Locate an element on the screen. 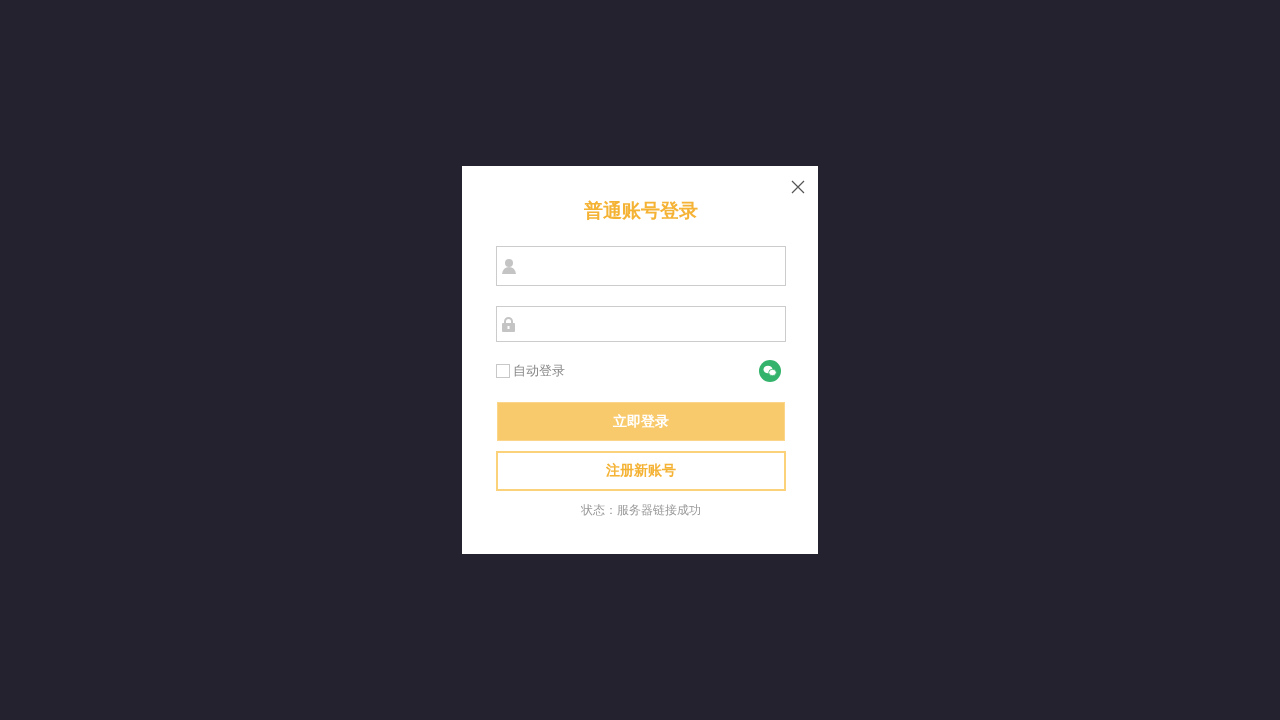  auto-login-checkbox is located at coordinates (503, 371).